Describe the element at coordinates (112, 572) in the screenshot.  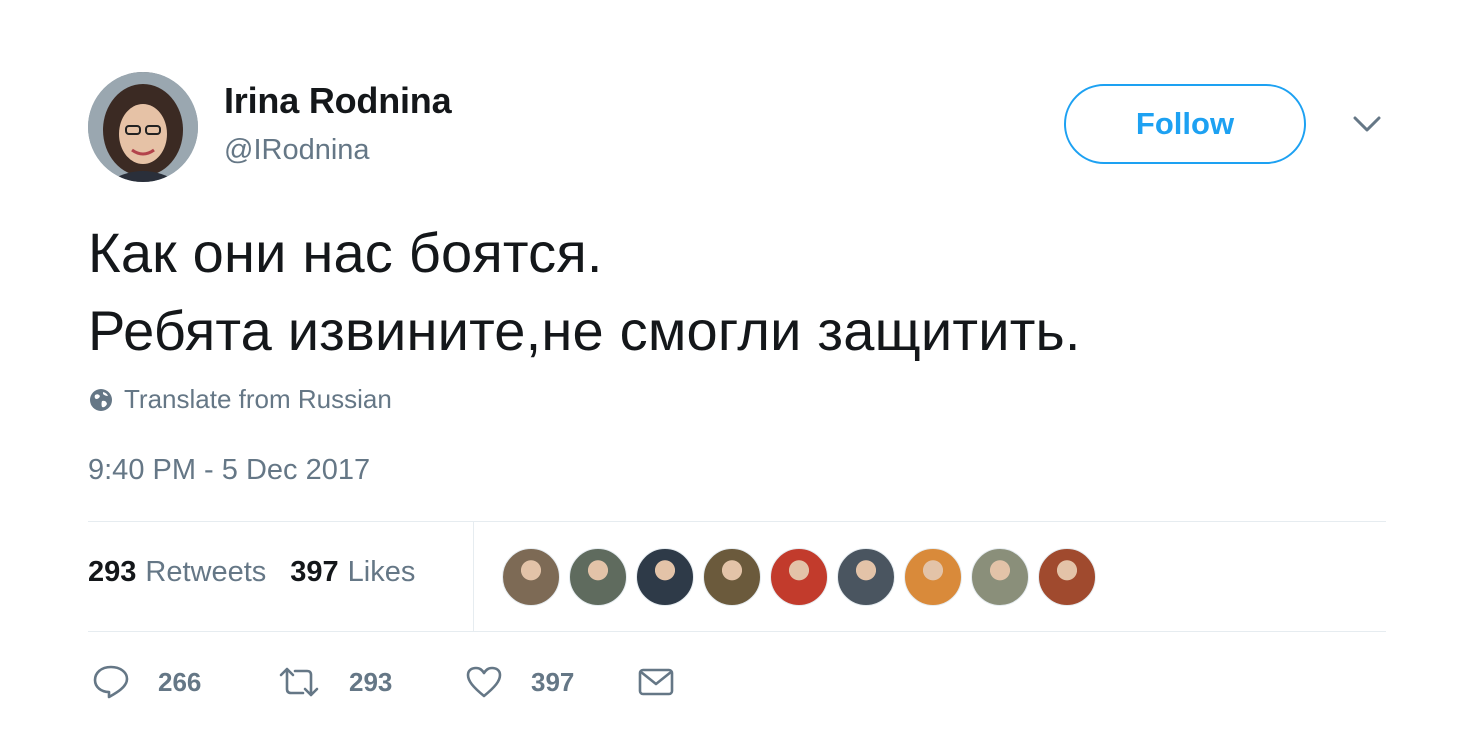
I see `retweets-count: 293` at that location.